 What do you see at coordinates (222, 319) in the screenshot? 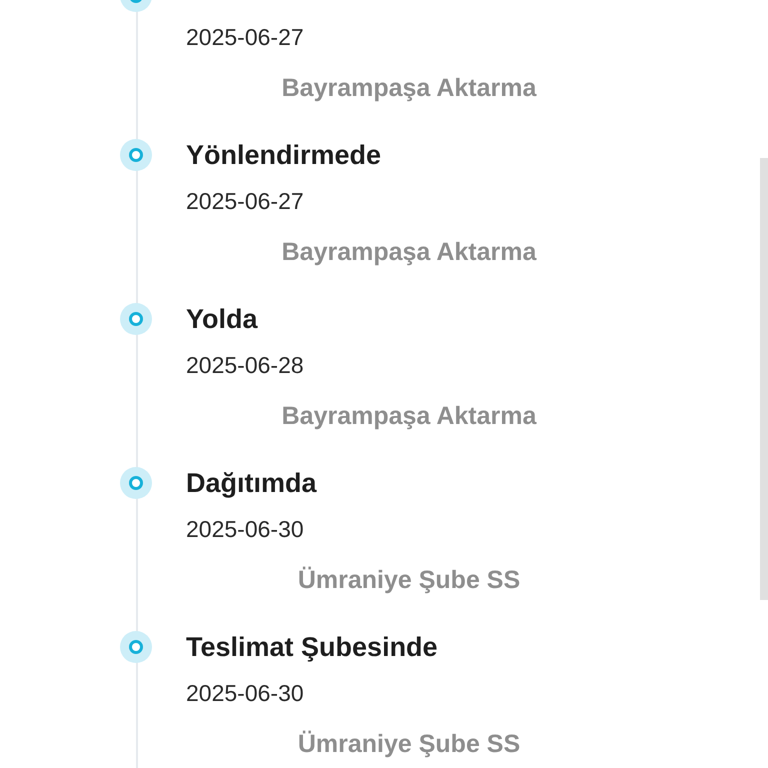
I see `status-title: Yolda` at bounding box center [222, 319].